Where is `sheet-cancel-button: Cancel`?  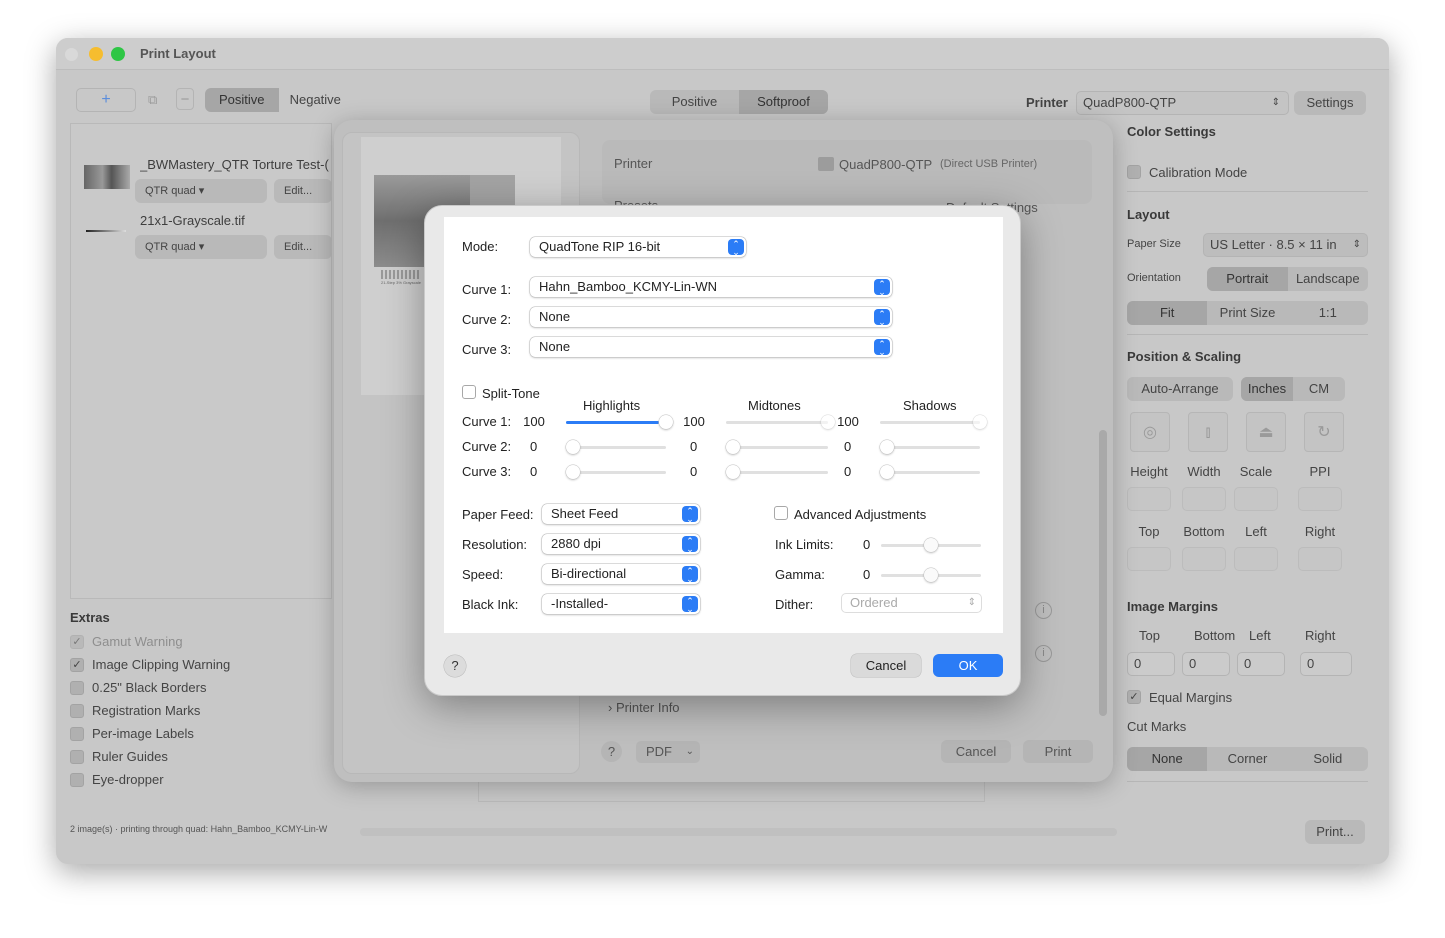
sheet-cancel-button: Cancel is located at coordinates (976, 751).